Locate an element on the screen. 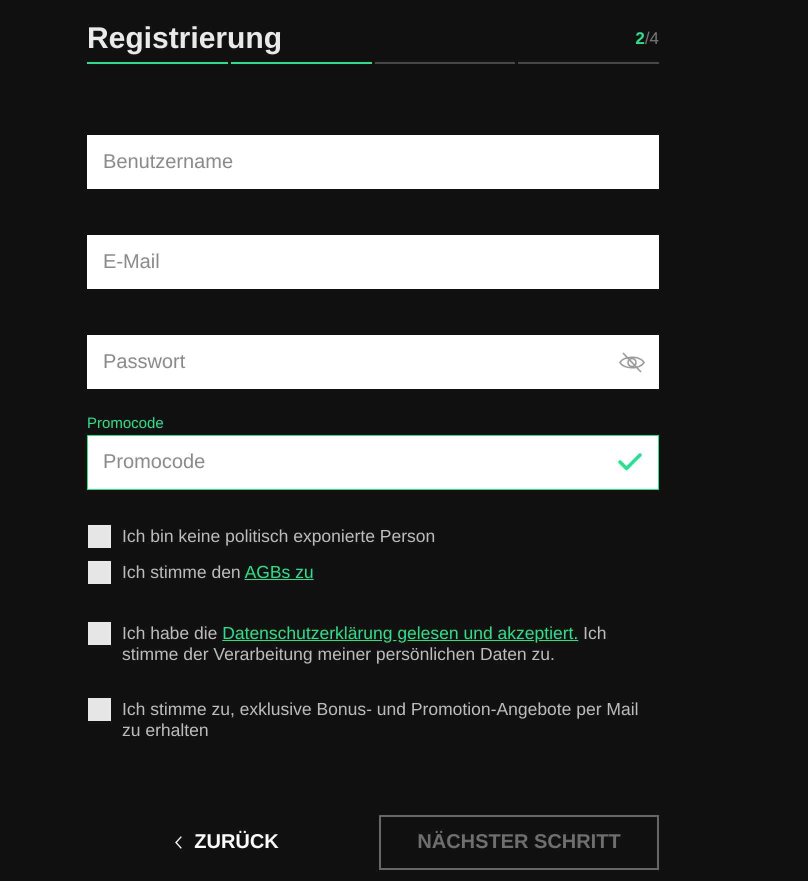 The image size is (808, 881). password-field: Passwort is located at coordinates (373, 362).